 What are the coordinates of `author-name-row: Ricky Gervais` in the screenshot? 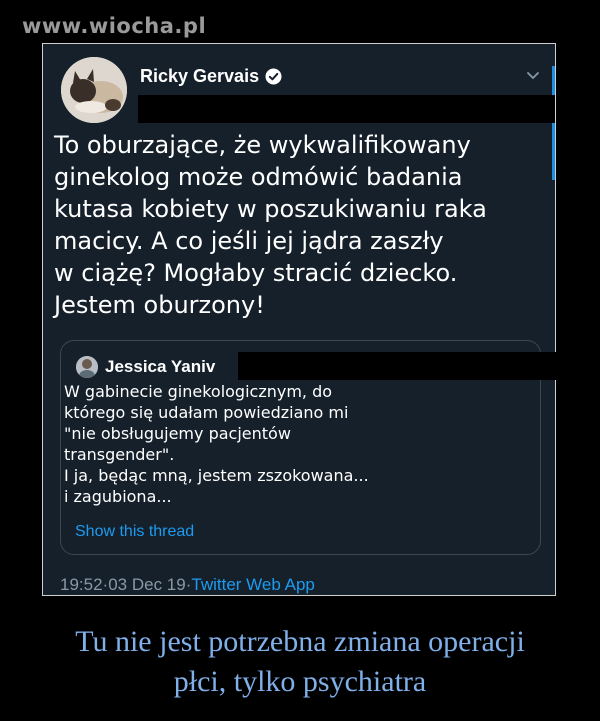 It's located at (211, 76).